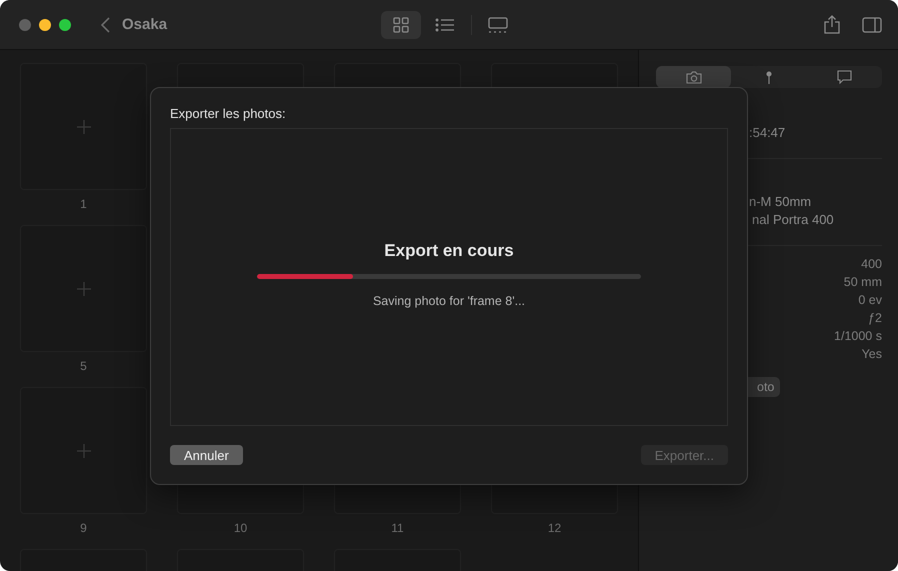 Image resolution: width=898 pixels, height=571 pixels. I want to click on window-title: Osaka, so click(145, 24).